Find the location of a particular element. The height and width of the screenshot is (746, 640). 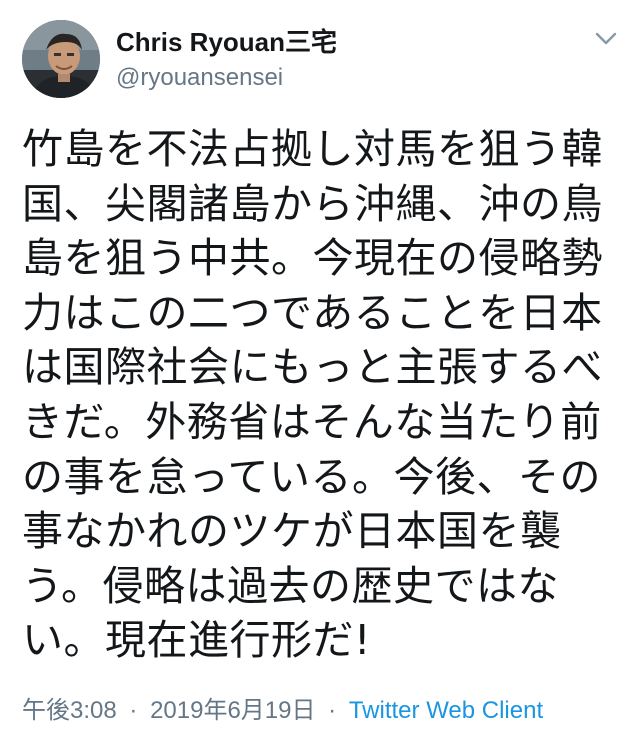

tweet-header: Chris Ryouan三宅 @ryouansensei is located at coordinates (321, 62).